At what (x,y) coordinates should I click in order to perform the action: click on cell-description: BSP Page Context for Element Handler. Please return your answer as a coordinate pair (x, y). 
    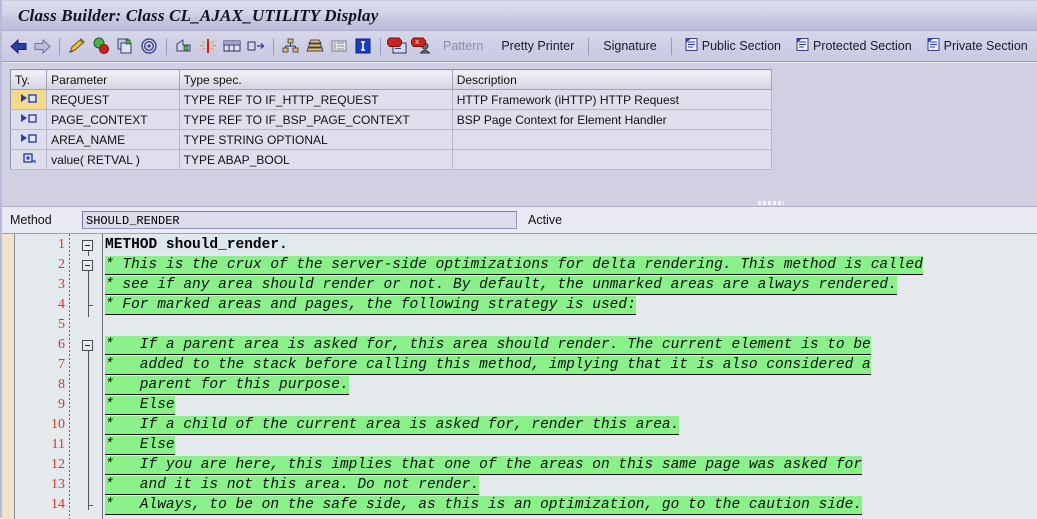
    Looking at the image, I should click on (612, 119).